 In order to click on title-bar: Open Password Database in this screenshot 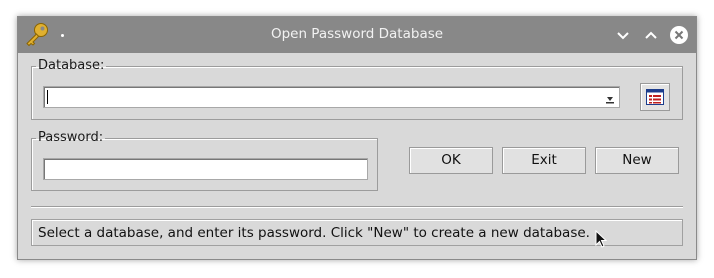, I will do `click(357, 35)`.